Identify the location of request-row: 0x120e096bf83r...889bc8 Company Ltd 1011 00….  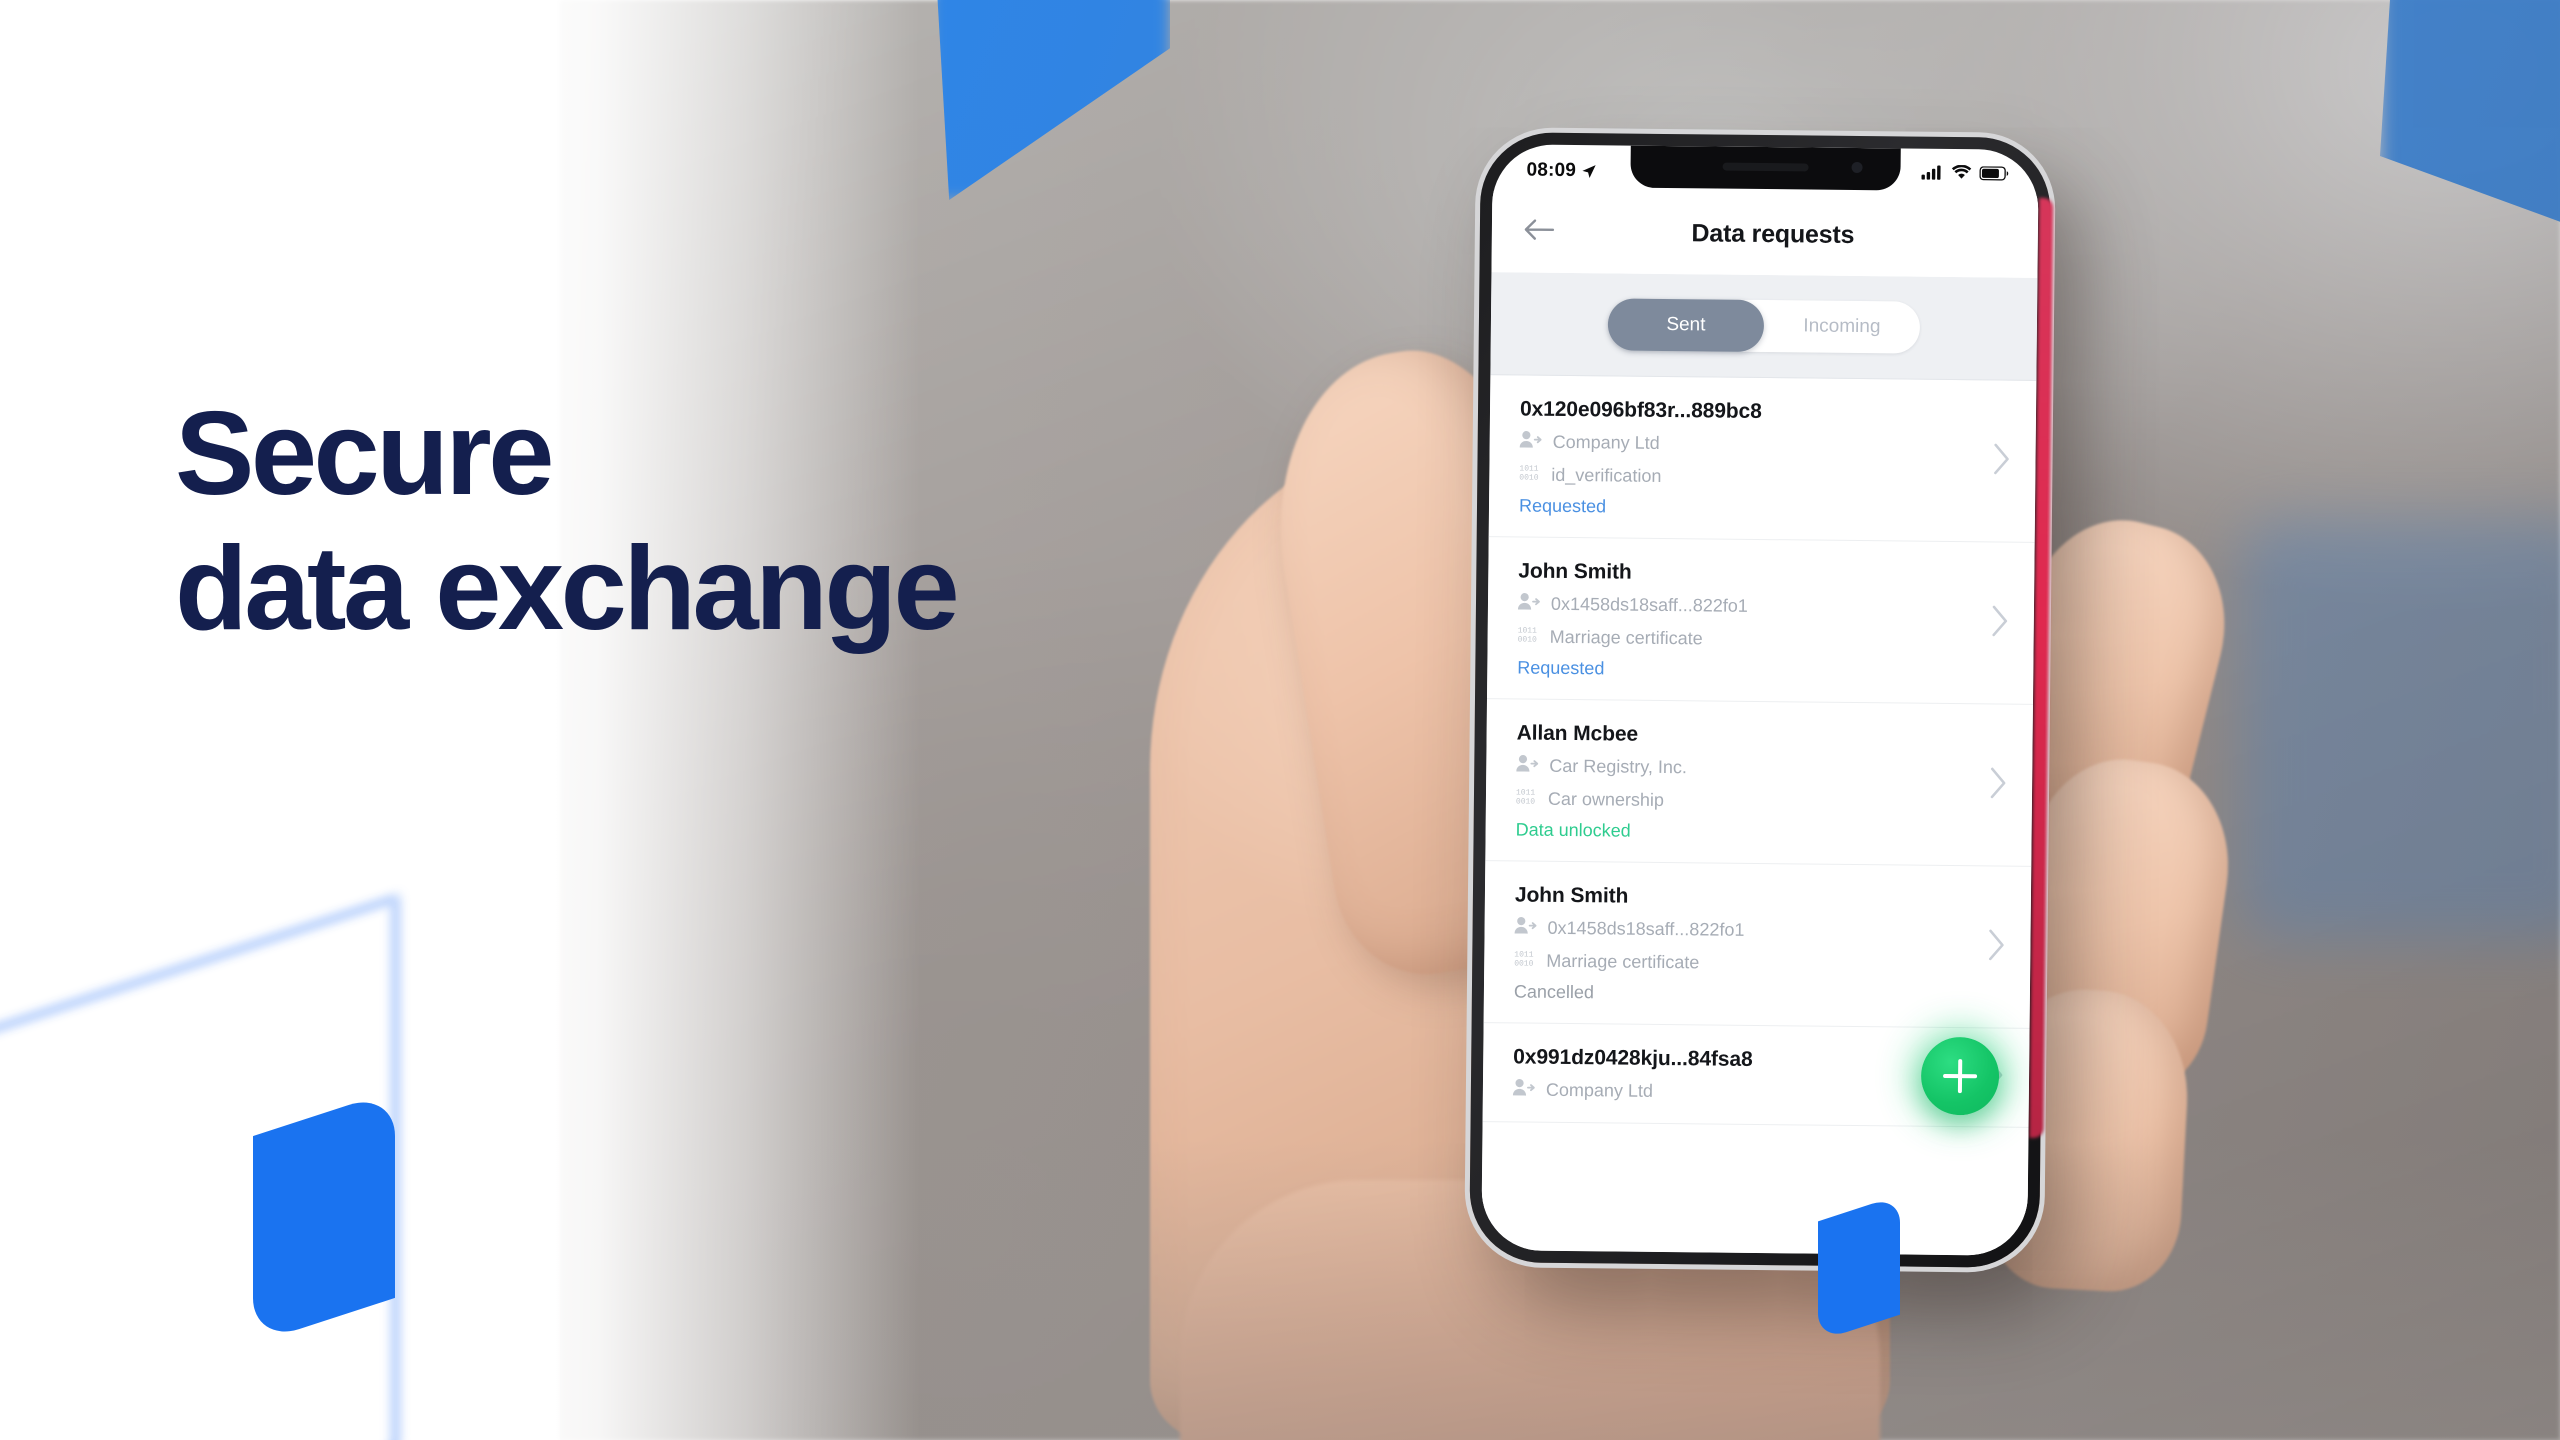
(1762, 459).